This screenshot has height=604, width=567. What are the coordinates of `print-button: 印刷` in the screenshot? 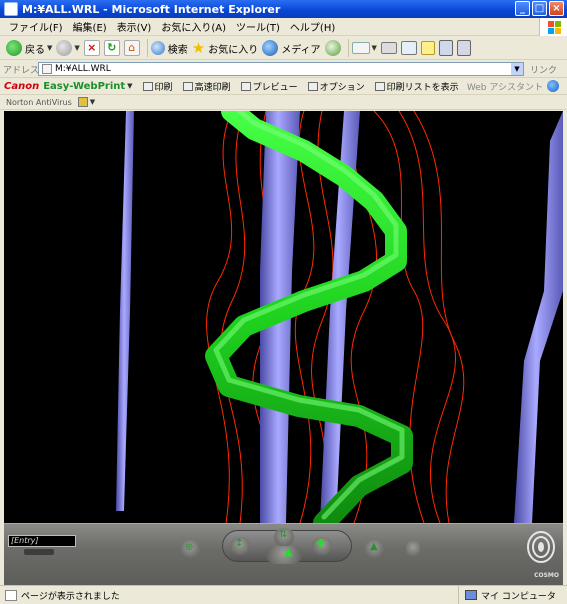 It's located at (157, 86).